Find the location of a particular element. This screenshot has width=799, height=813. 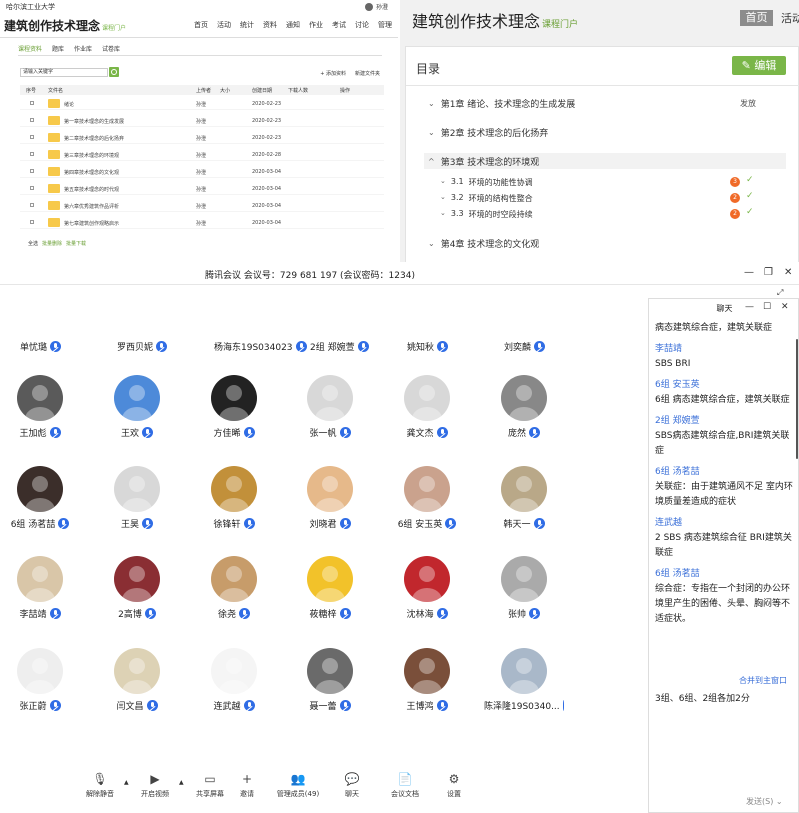

chapter-4: ⌄ 第4章 技术理念的文化观 is located at coordinates (483, 243).